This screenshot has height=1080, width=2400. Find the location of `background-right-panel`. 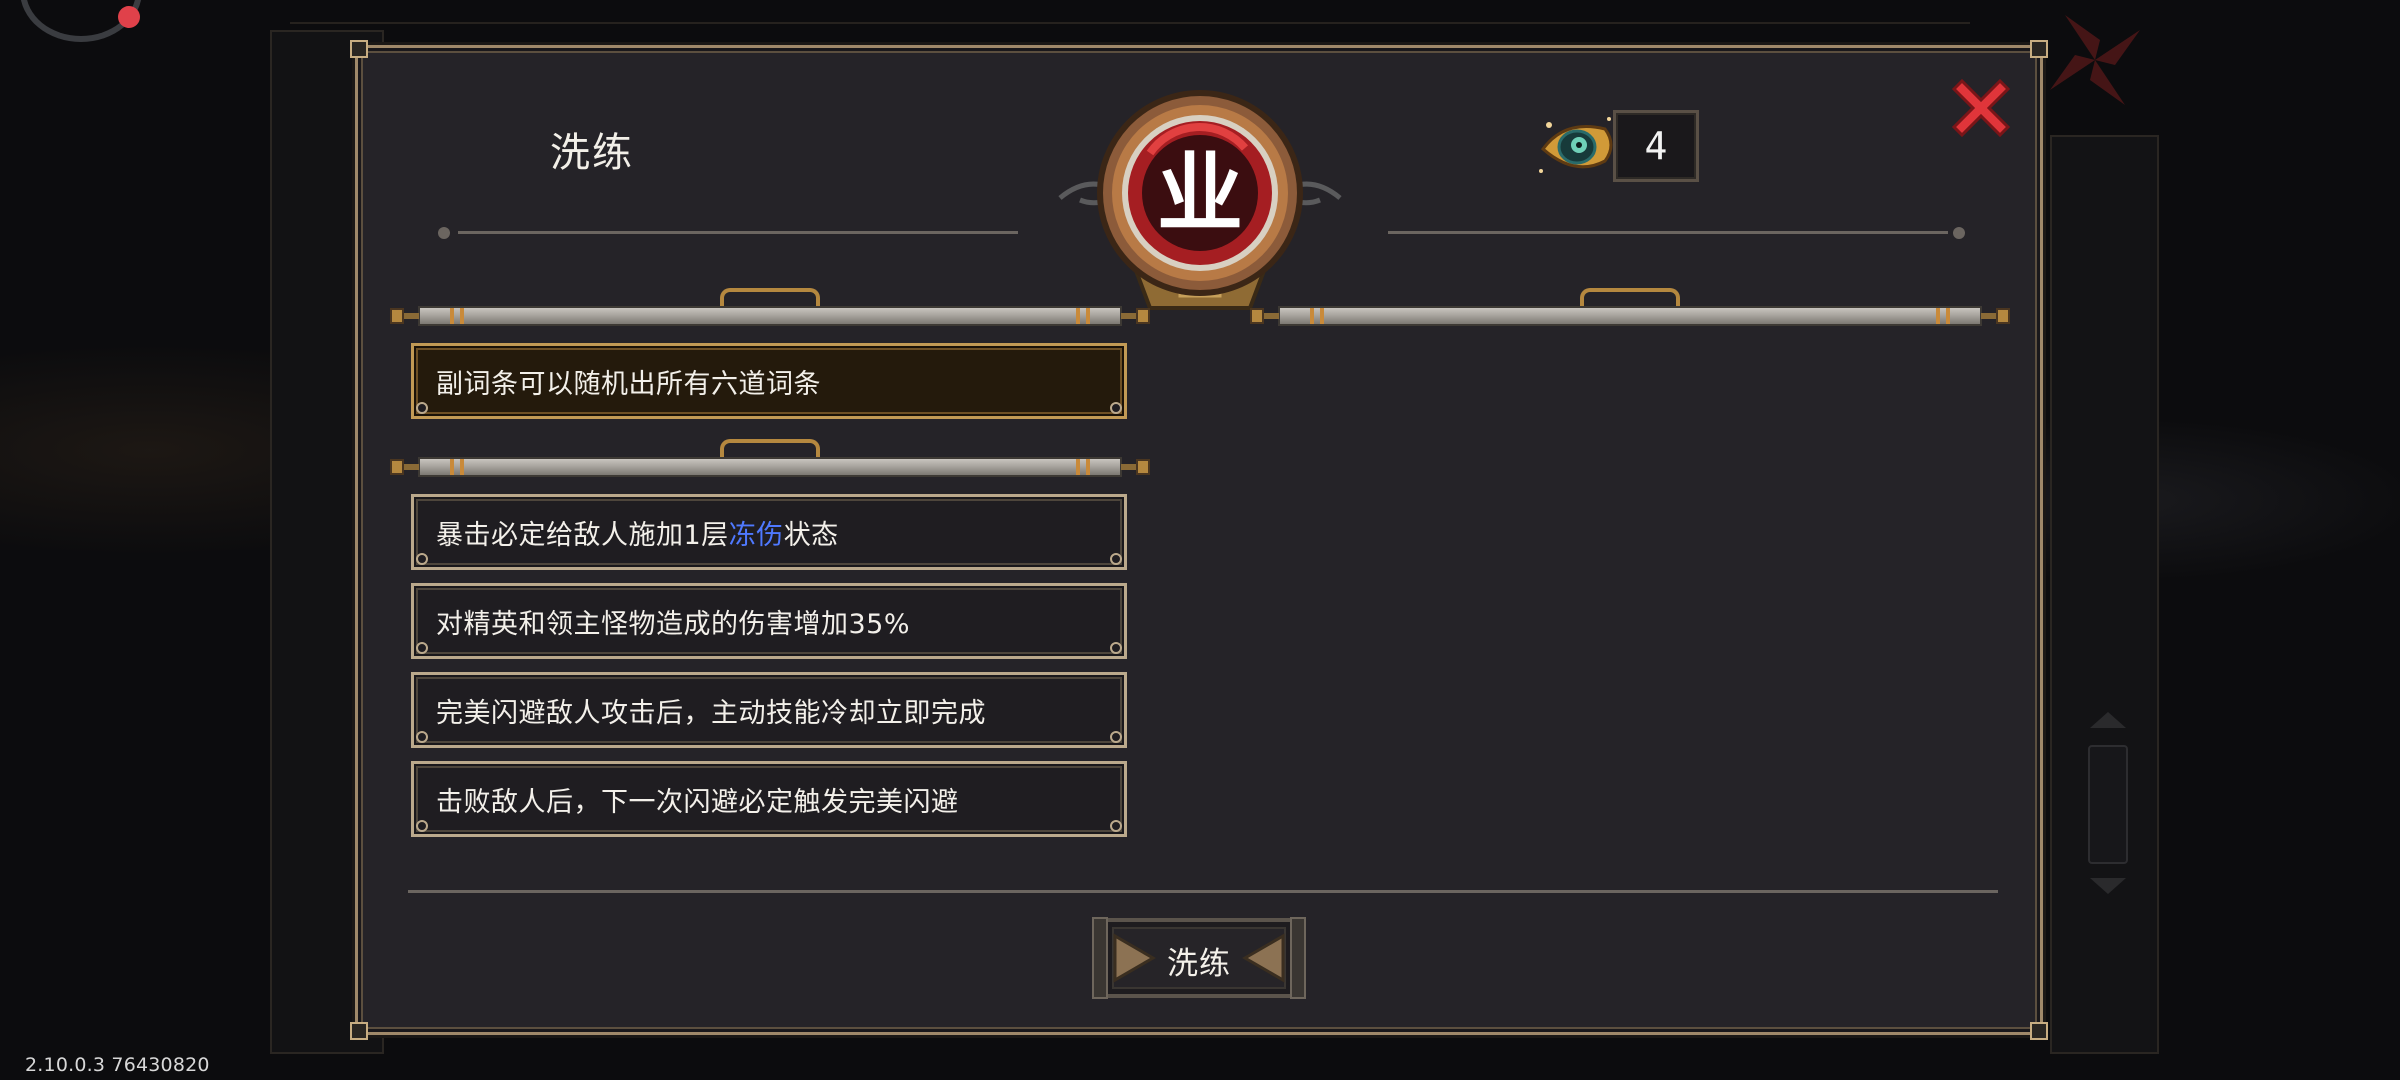

background-right-panel is located at coordinates (2104, 594).